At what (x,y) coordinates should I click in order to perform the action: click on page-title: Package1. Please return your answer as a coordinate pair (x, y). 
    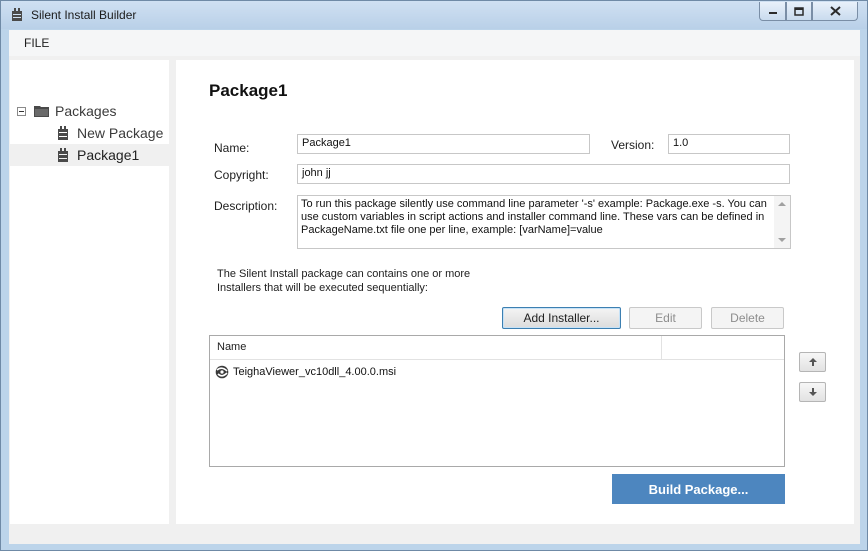
    Looking at the image, I should click on (248, 90).